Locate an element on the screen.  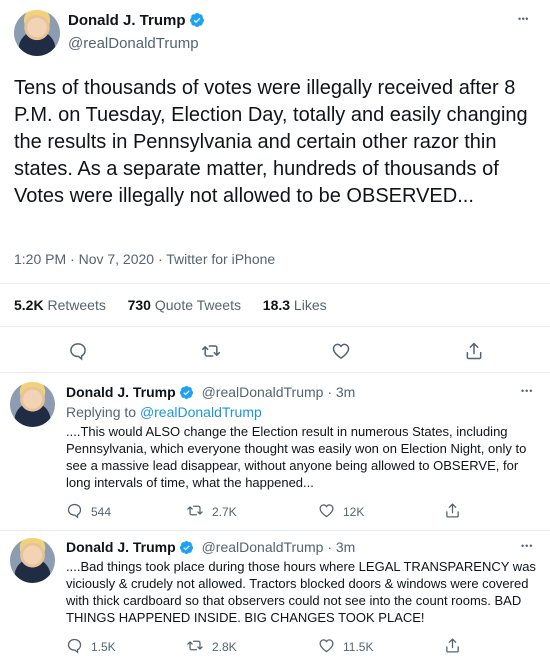
replying-to-label: Replying to is located at coordinates (103, 412).